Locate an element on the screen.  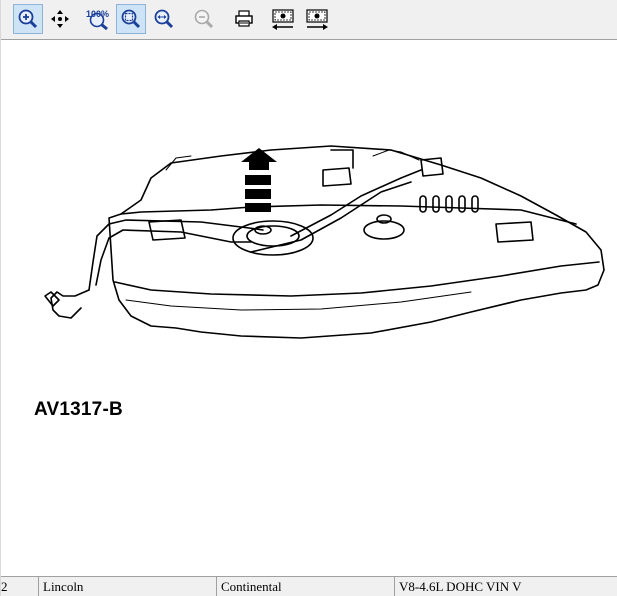
fuel-line is located at coordinates (331, 217).